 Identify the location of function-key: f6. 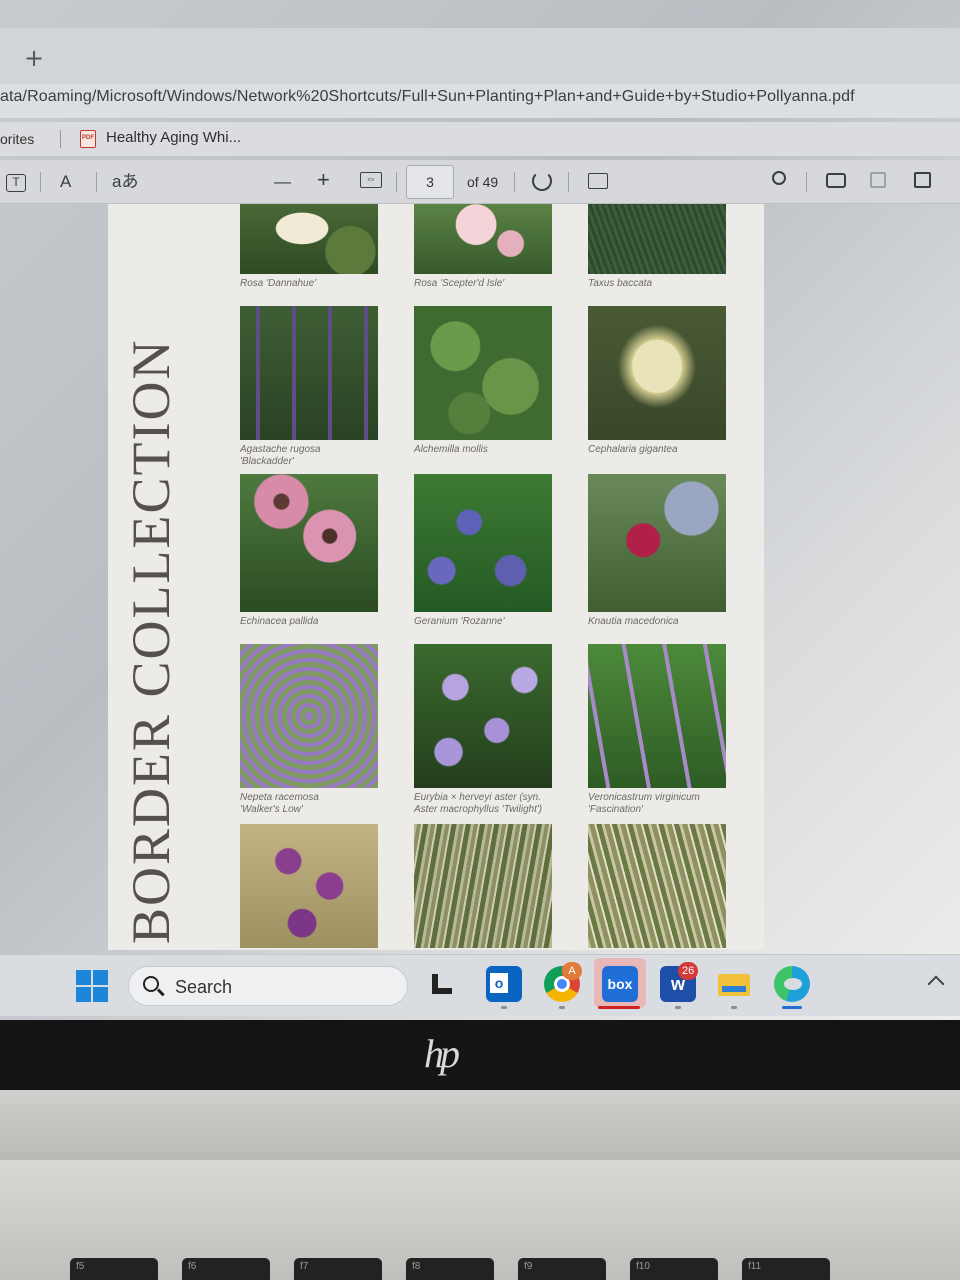
(226, 1269).